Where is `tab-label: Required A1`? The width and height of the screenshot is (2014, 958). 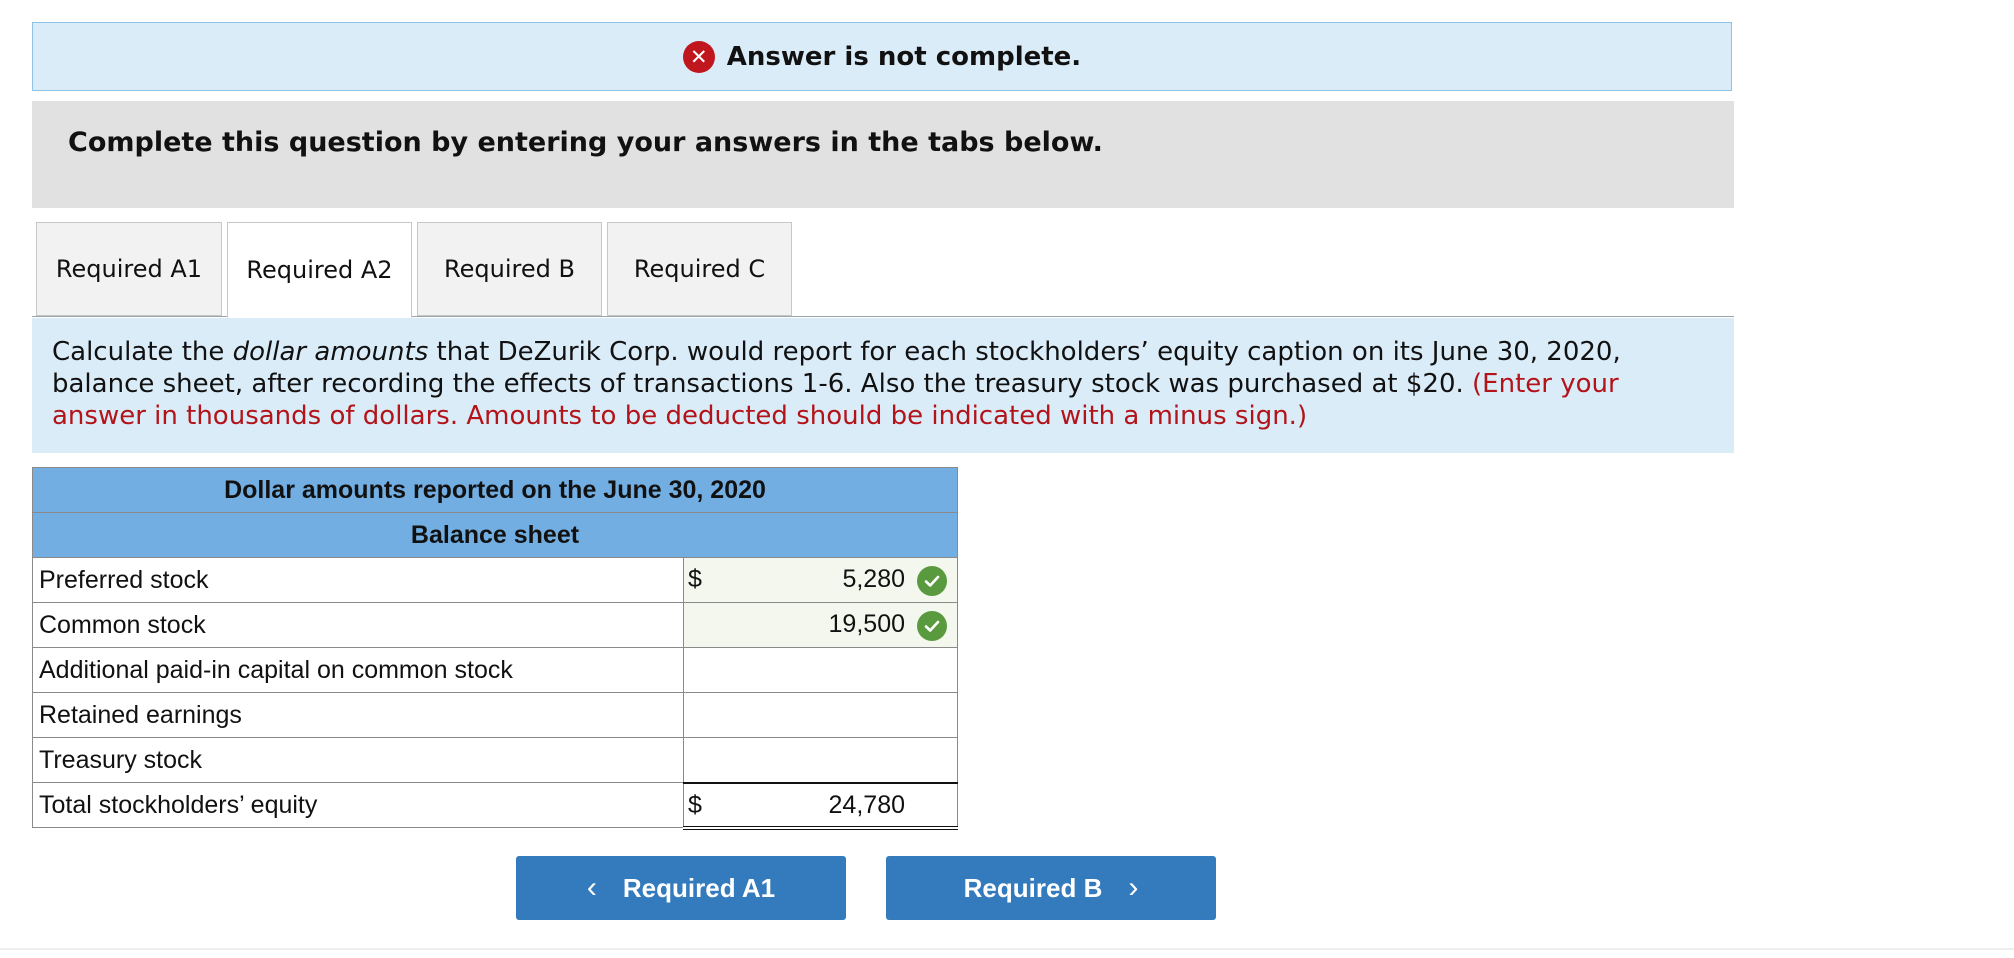
tab-label: Required A1 is located at coordinates (129, 269).